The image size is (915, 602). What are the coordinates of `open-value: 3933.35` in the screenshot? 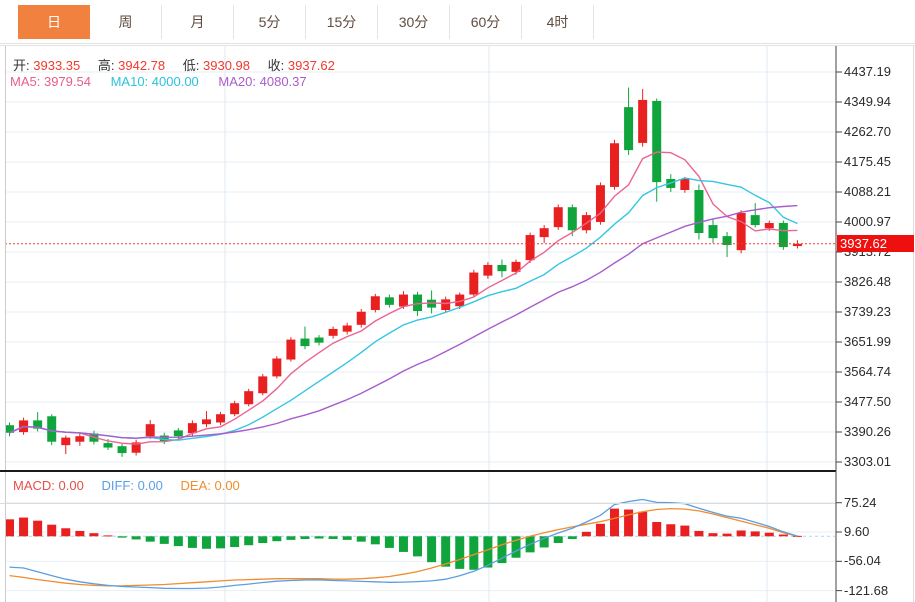 It's located at (57, 65).